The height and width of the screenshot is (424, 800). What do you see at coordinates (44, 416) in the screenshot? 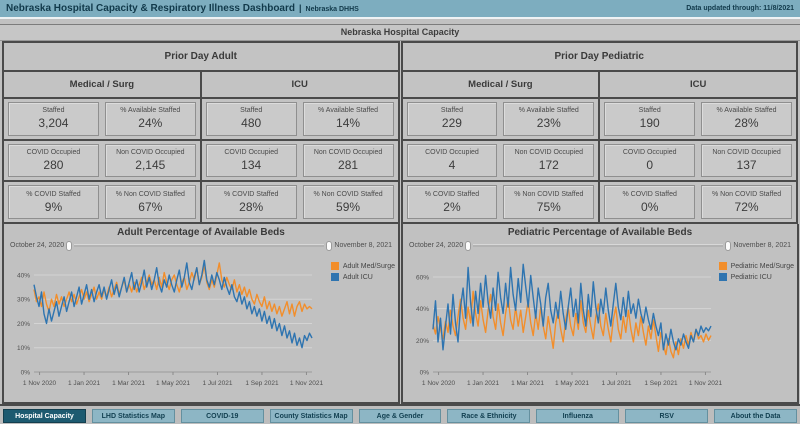
I see `tab-hospital-capacity: Hospital Capacity` at bounding box center [44, 416].